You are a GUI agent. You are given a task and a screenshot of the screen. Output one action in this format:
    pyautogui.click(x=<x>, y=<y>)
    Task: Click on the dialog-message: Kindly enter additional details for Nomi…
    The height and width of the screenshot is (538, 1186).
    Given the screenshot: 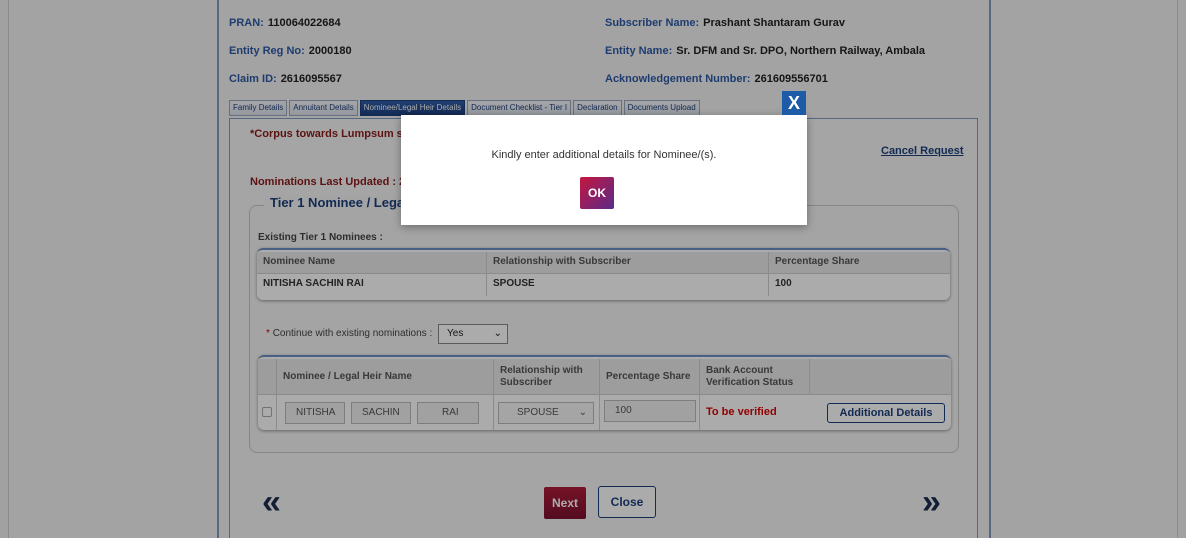 What is the action you would take?
    pyautogui.click(x=604, y=155)
    